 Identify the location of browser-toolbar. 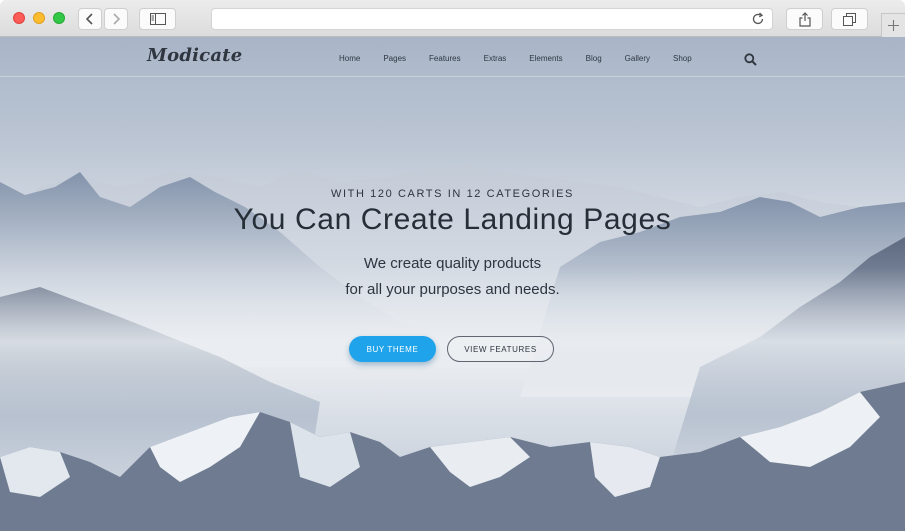
(452, 18).